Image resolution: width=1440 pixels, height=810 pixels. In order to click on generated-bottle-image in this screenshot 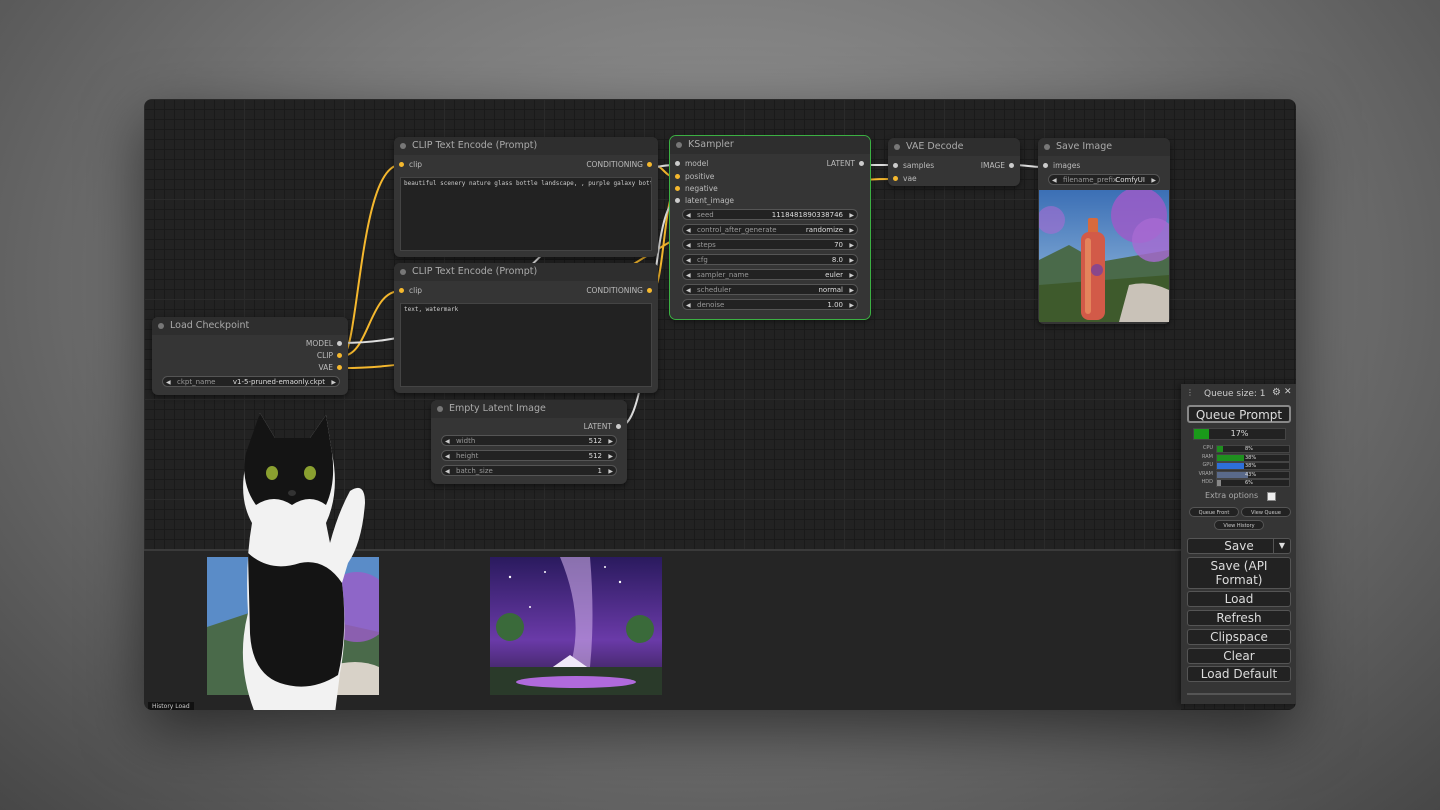, I will do `click(1104, 256)`.